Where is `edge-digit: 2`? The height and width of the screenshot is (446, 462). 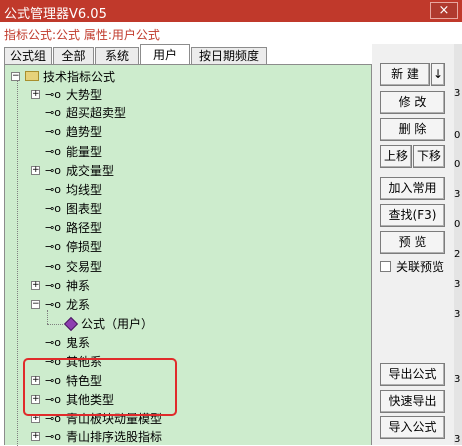
edge-digit: 2 is located at coordinates (457, 254).